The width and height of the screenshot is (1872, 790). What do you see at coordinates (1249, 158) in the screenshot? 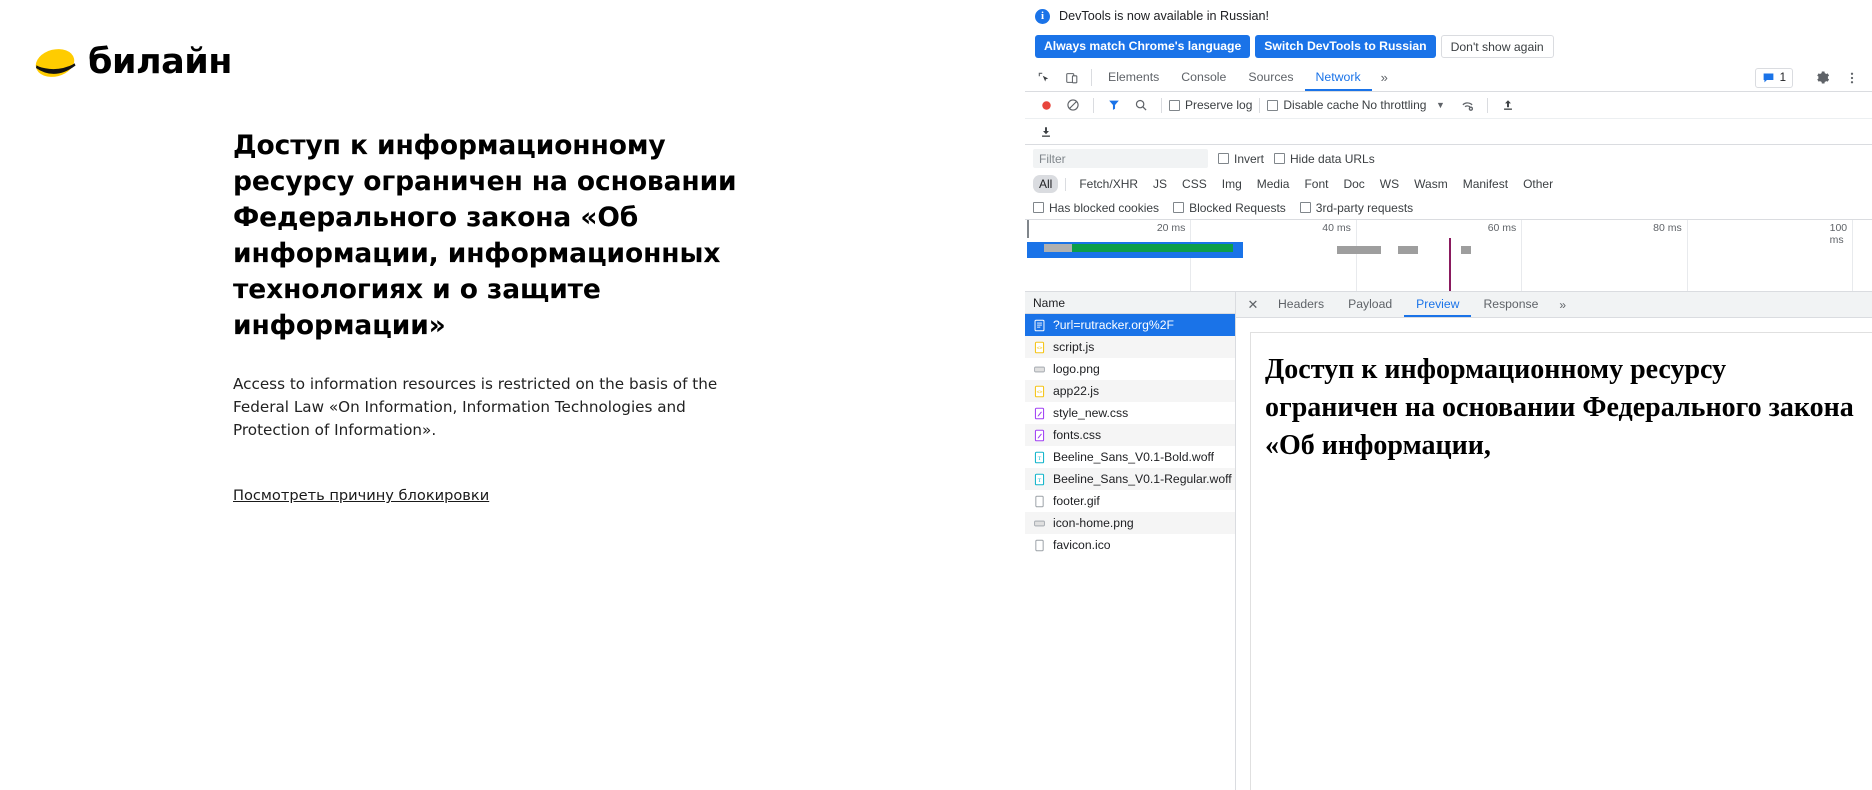
I see `invert-label: Invert` at bounding box center [1249, 158].